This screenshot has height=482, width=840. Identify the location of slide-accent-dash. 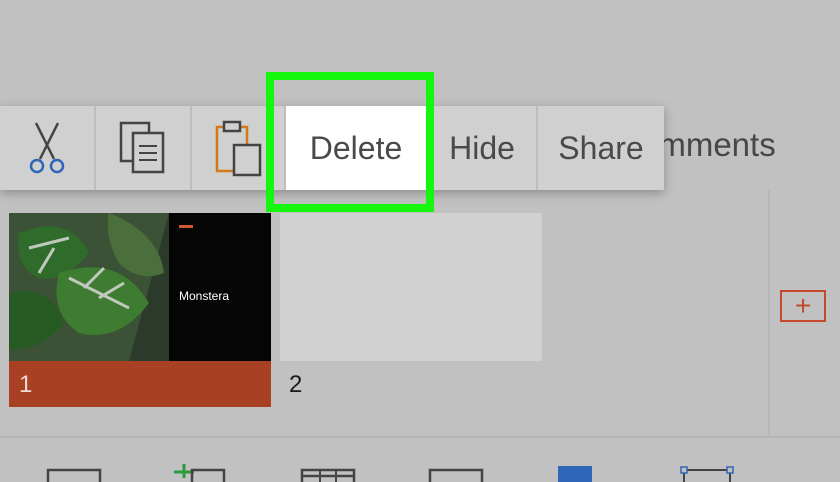
(186, 226).